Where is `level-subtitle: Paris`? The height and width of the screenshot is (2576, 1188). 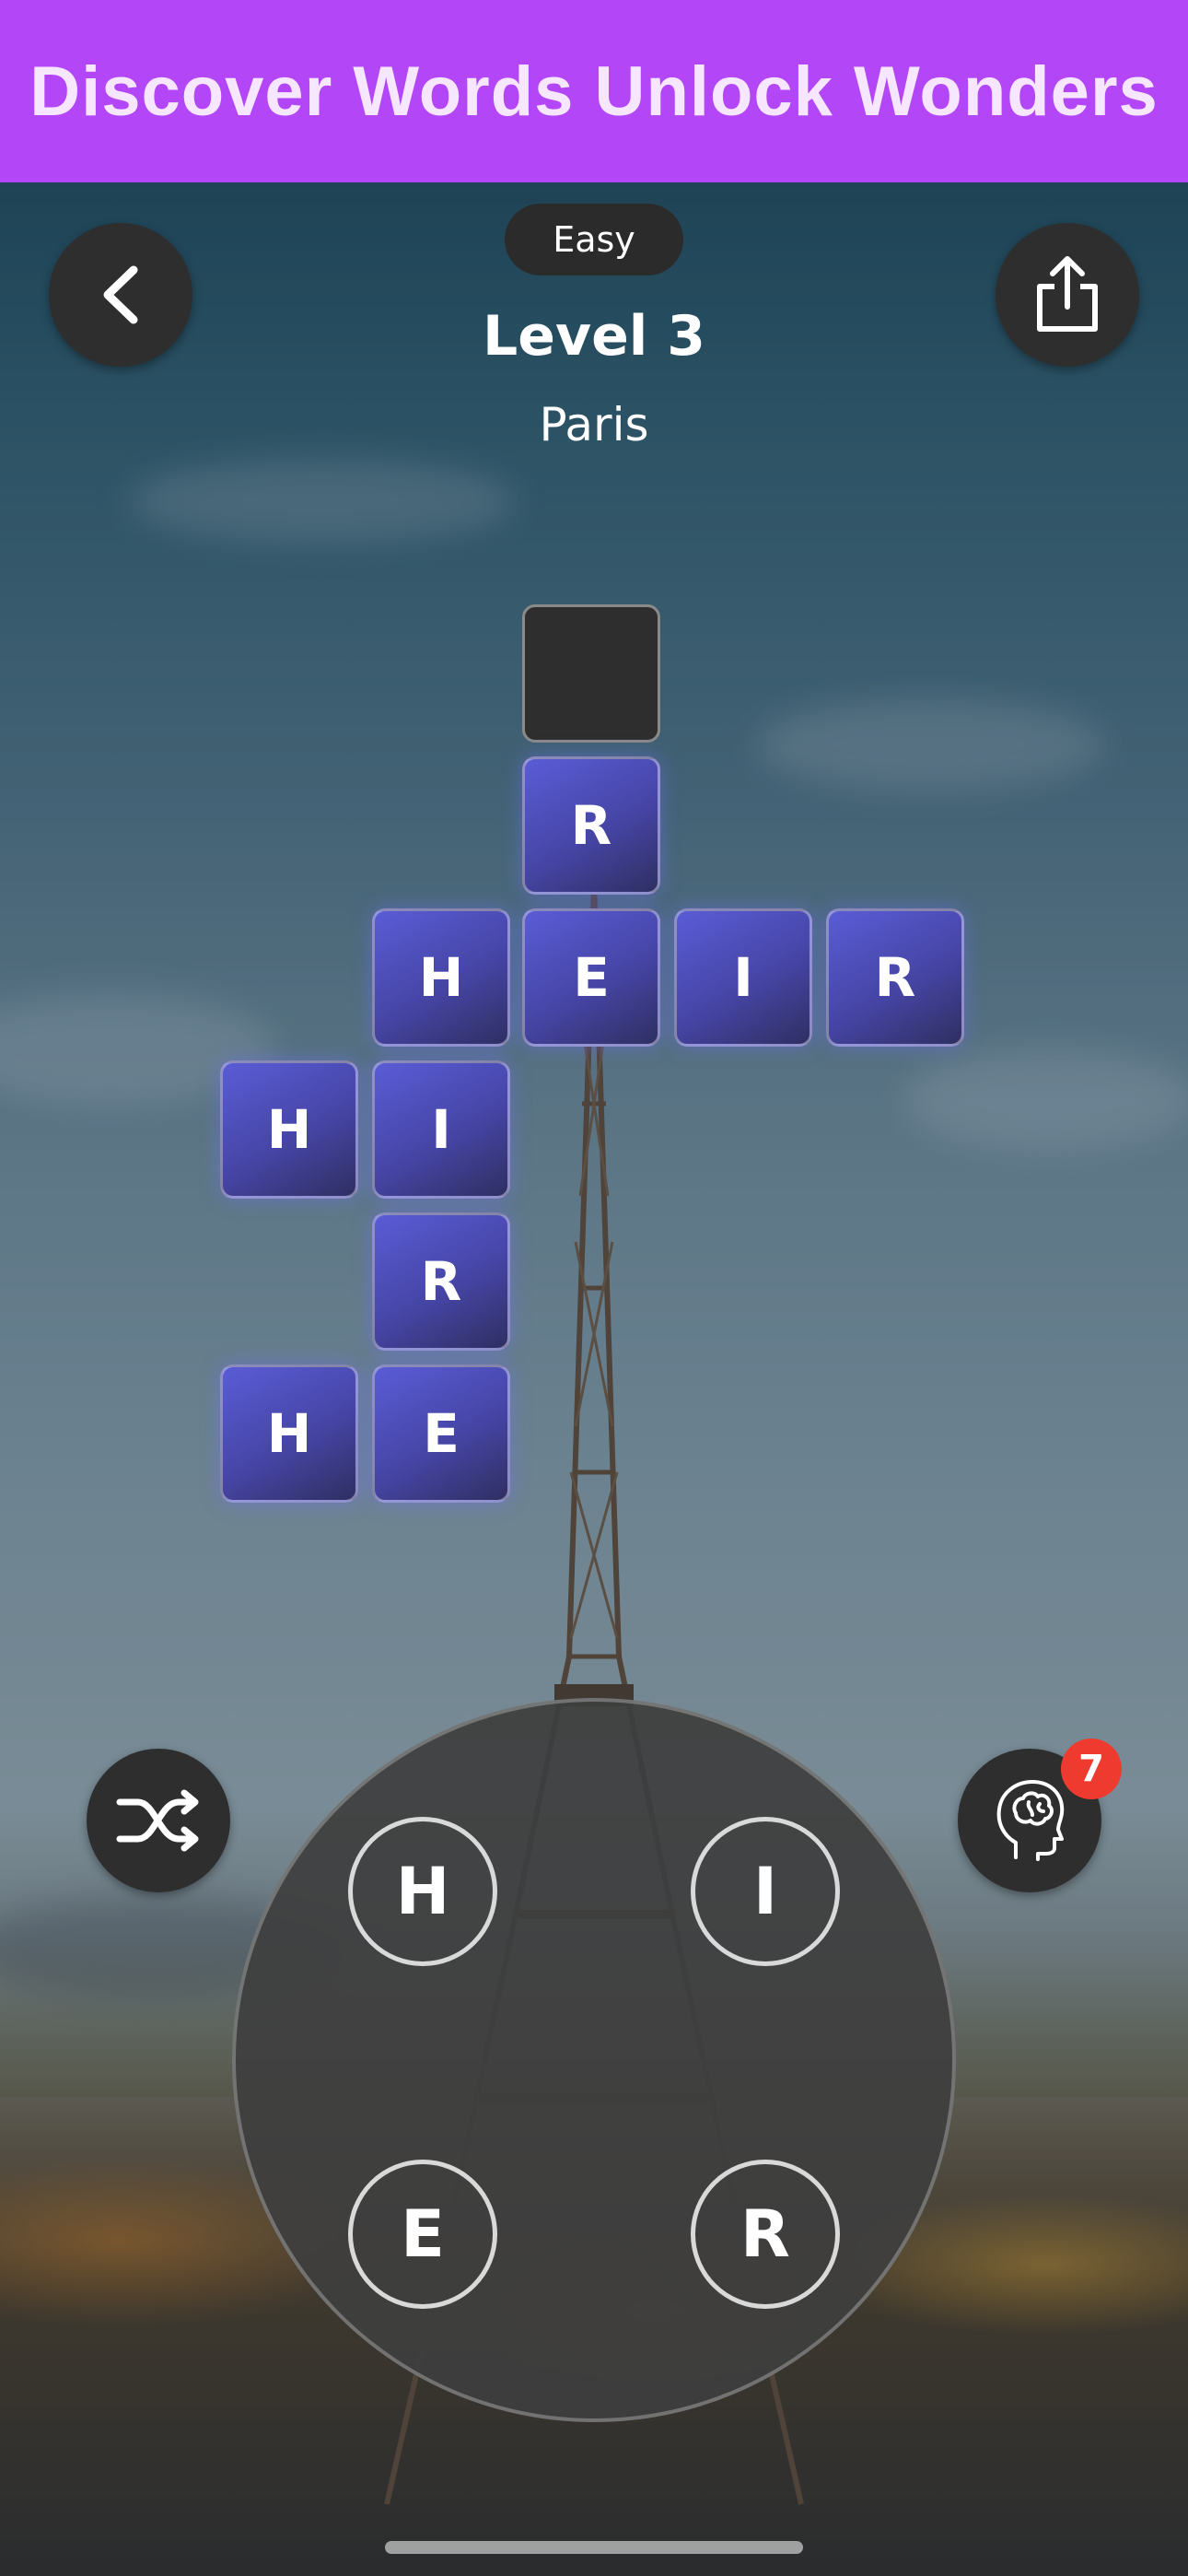
level-subtitle: Paris is located at coordinates (594, 424).